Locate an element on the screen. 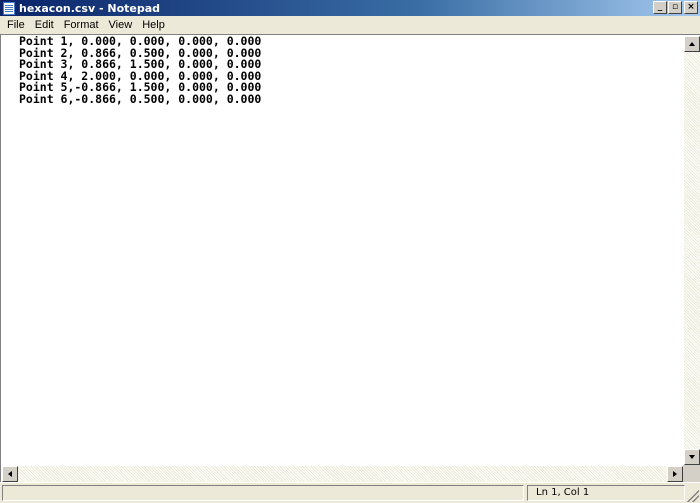 This screenshot has width=700, height=503. scroll-left-button is located at coordinates (10, 474).